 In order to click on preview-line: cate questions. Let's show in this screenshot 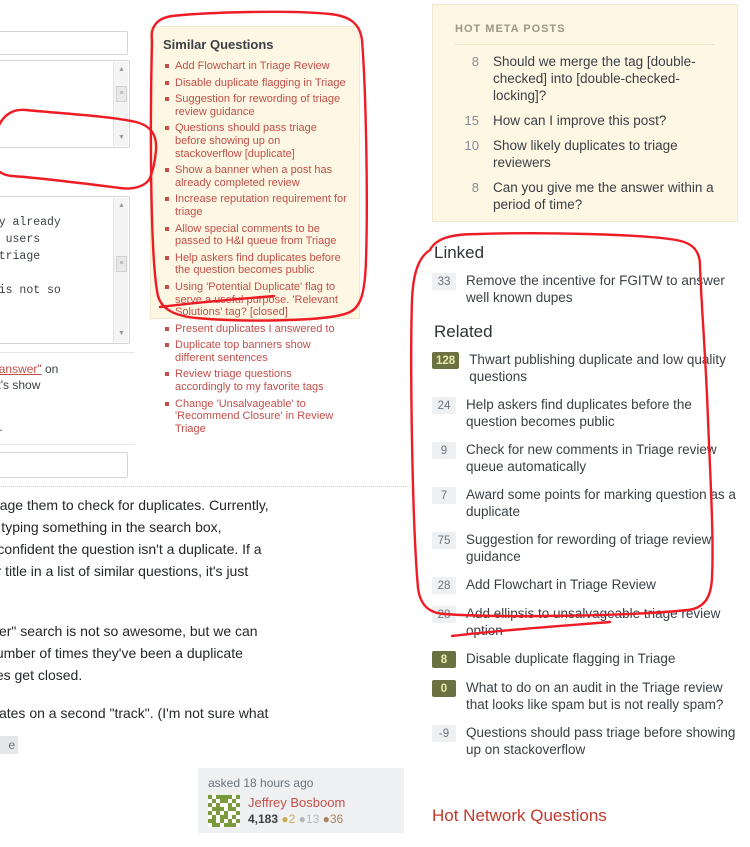, I will do `click(20, 385)`.